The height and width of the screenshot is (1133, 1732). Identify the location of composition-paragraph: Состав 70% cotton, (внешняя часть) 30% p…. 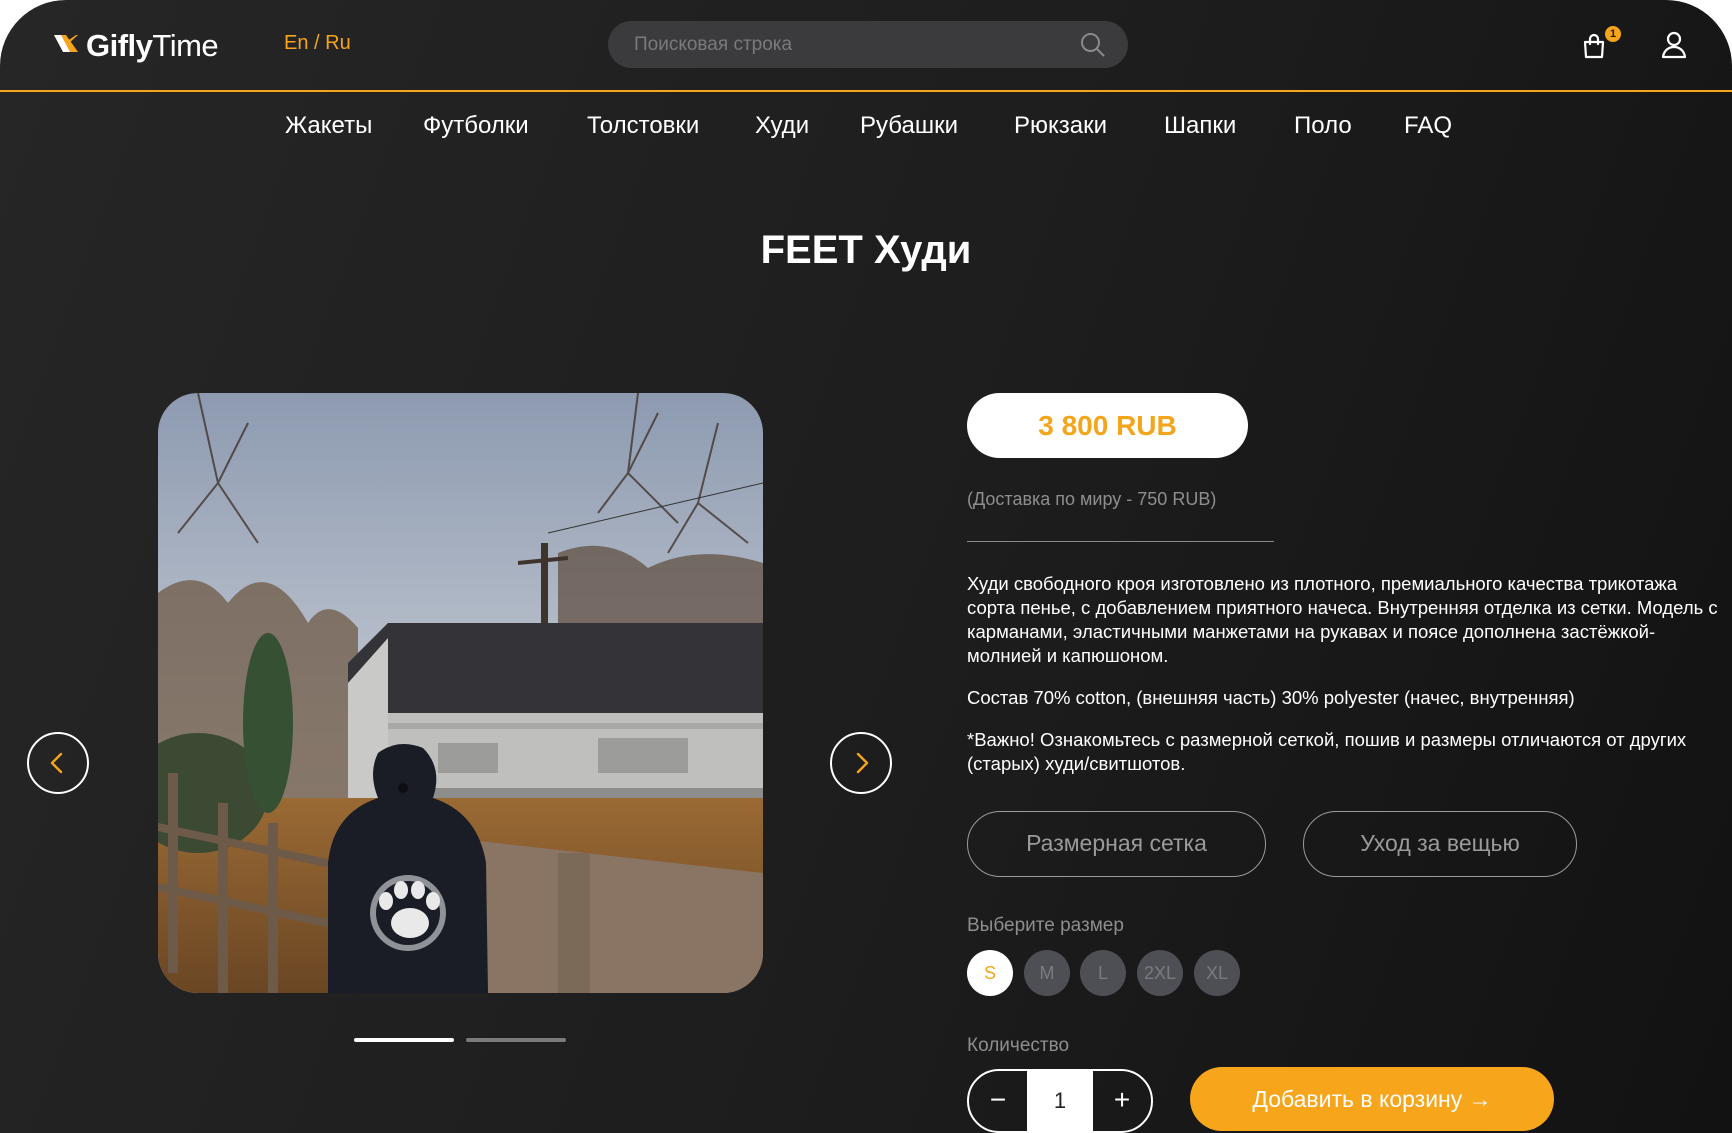
(1271, 697).